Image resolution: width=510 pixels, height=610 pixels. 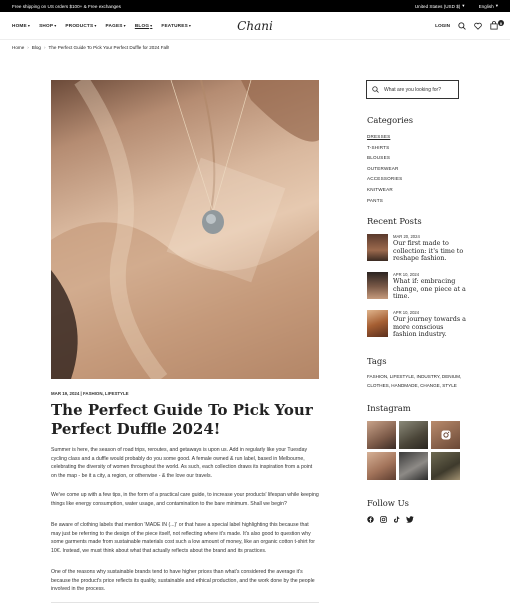 What do you see at coordinates (440, 6) in the screenshot?
I see `region-selector: United States (USD $) ▾` at bounding box center [440, 6].